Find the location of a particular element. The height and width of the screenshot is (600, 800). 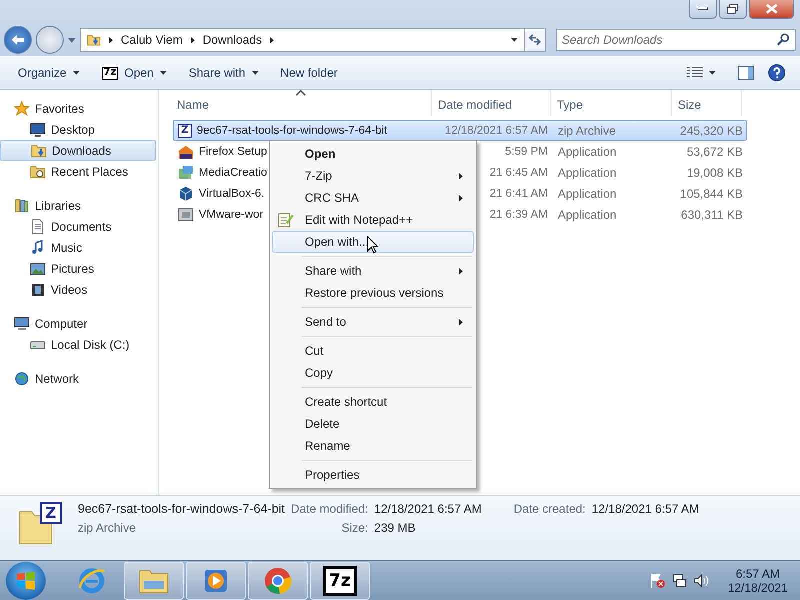

minimize-icon is located at coordinates (703, 9).